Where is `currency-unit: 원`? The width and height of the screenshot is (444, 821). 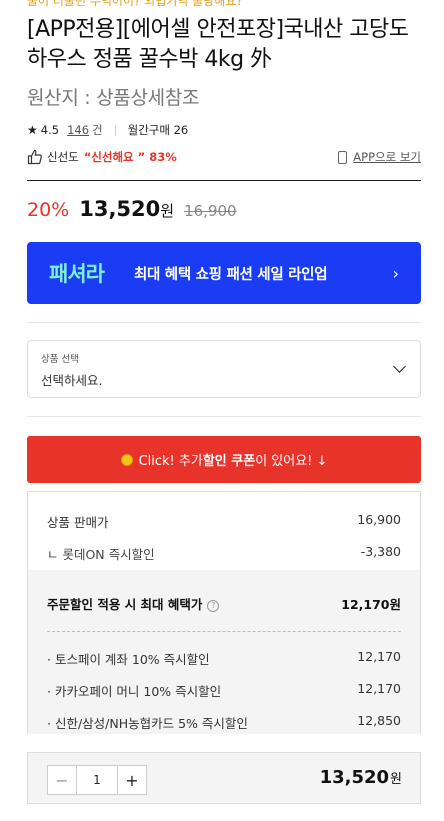
currency-unit: 원 is located at coordinates (167, 211).